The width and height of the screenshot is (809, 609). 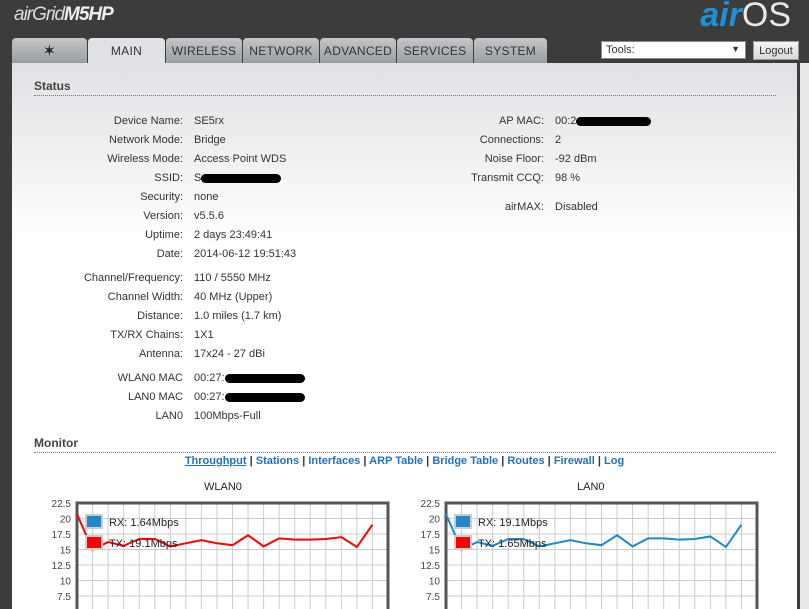 I want to click on legend-label-rx: RX: 1.64Mbps, so click(x=144, y=523).